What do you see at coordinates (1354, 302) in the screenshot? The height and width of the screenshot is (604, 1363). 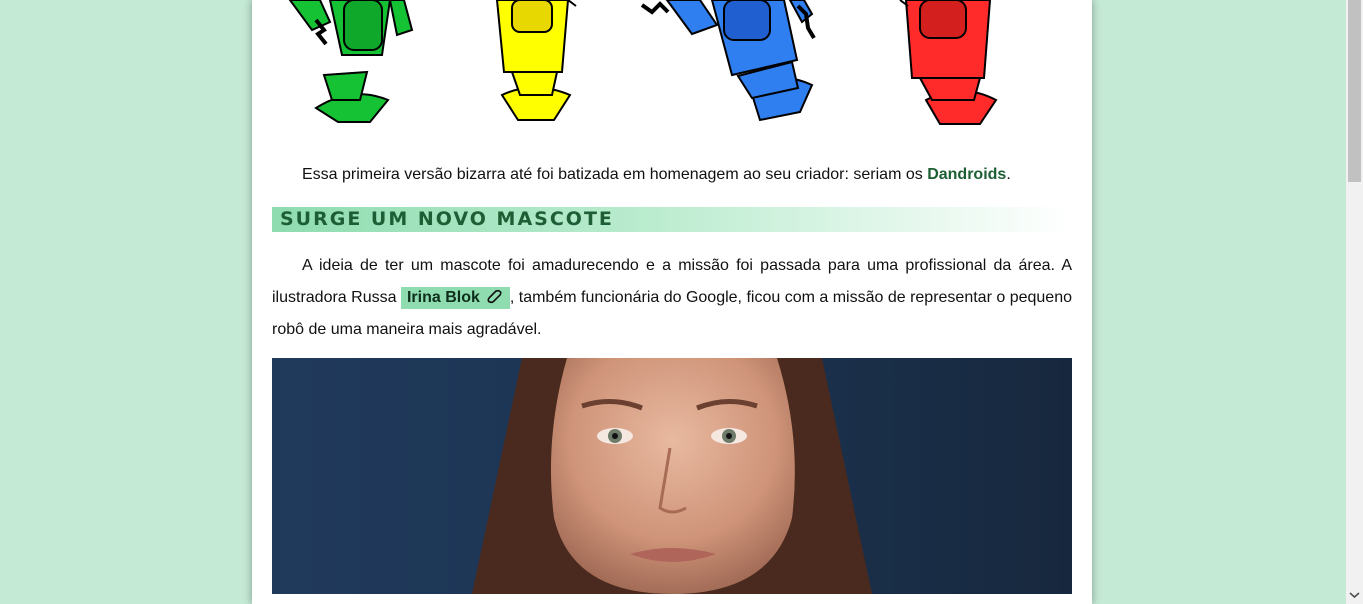 I see `vertical-scrollbar` at bounding box center [1354, 302].